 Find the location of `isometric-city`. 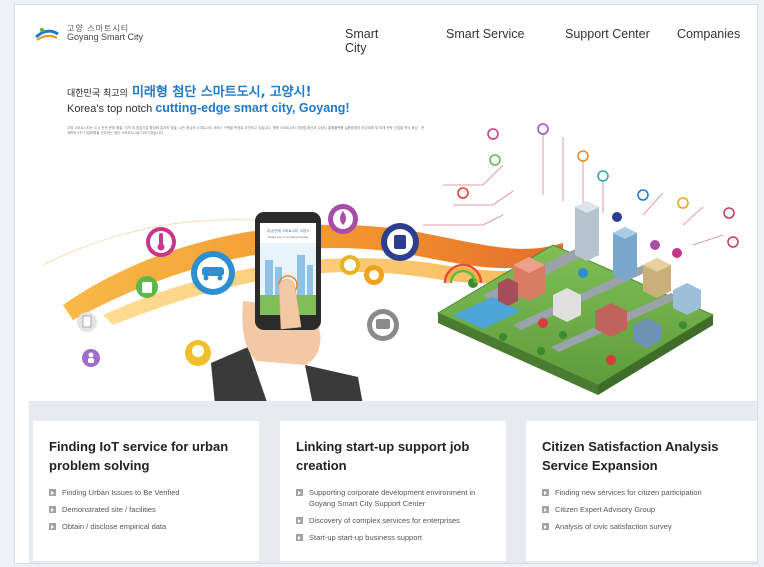

isometric-city is located at coordinates (575, 298).